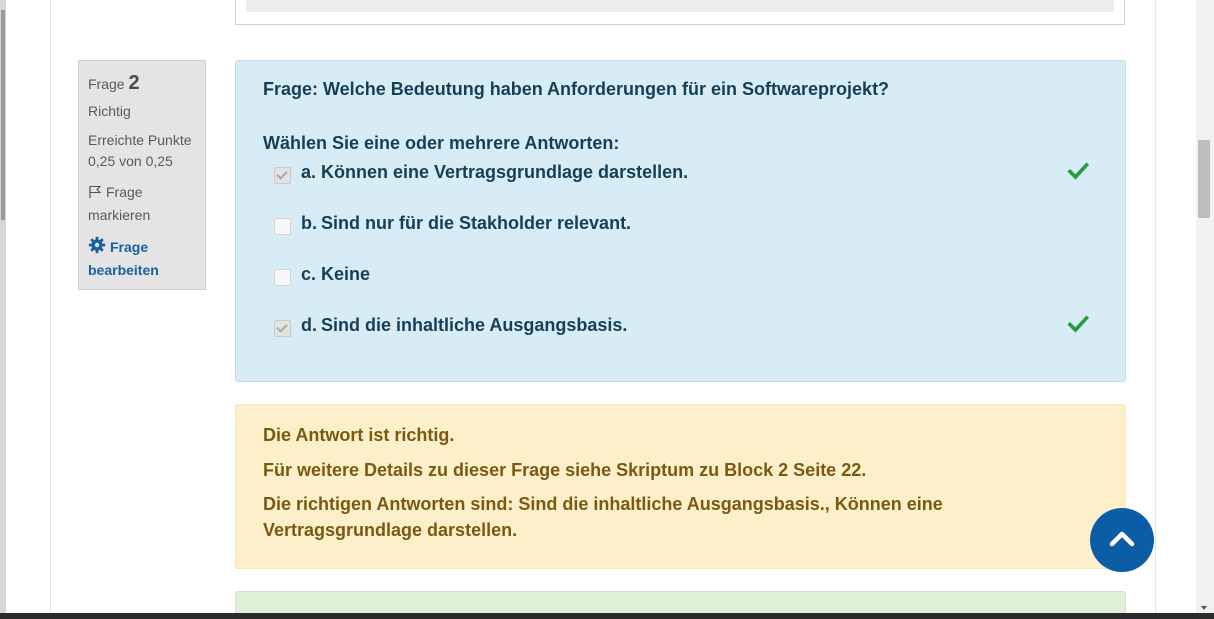  What do you see at coordinates (680, 6) in the screenshot?
I see `previous-panel-content` at bounding box center [680, 6].